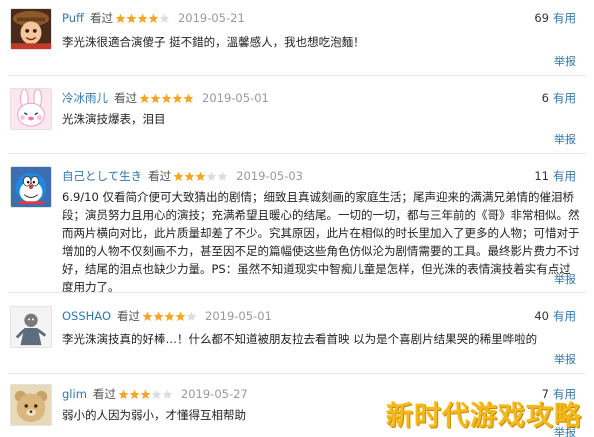 This screenshot has width=594, height=437. Describe the element at coordinates (541, 18) in the screenshot. I see `useful-count: 69` at that location.